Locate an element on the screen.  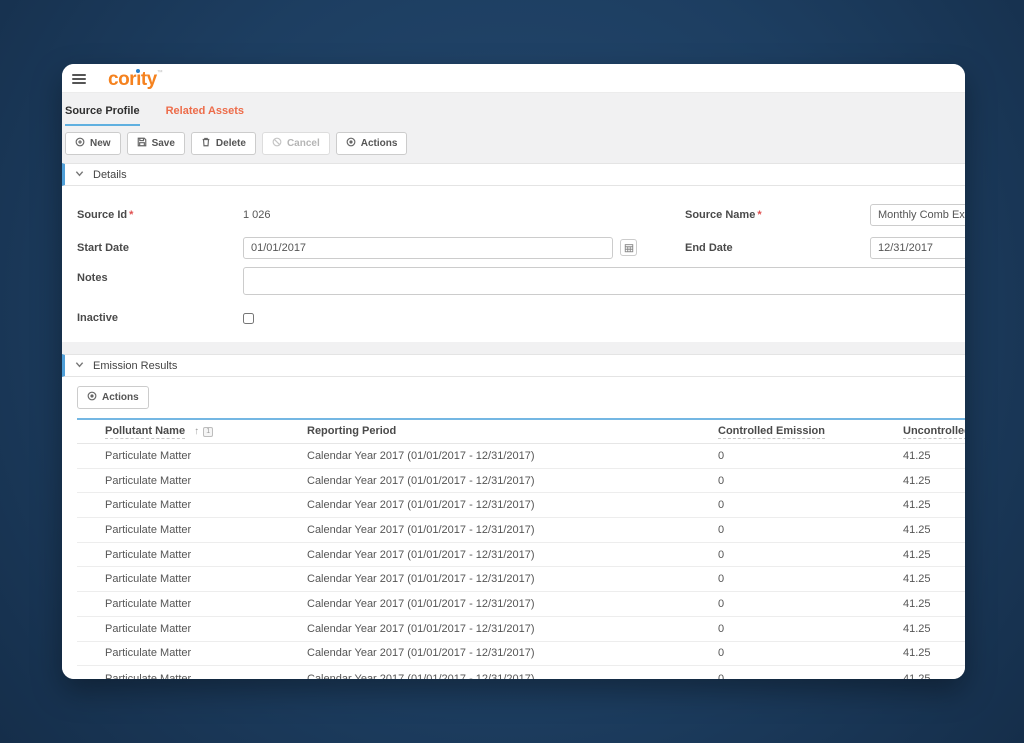
app-header: corı ty™ is located at coordinates (513, 78).